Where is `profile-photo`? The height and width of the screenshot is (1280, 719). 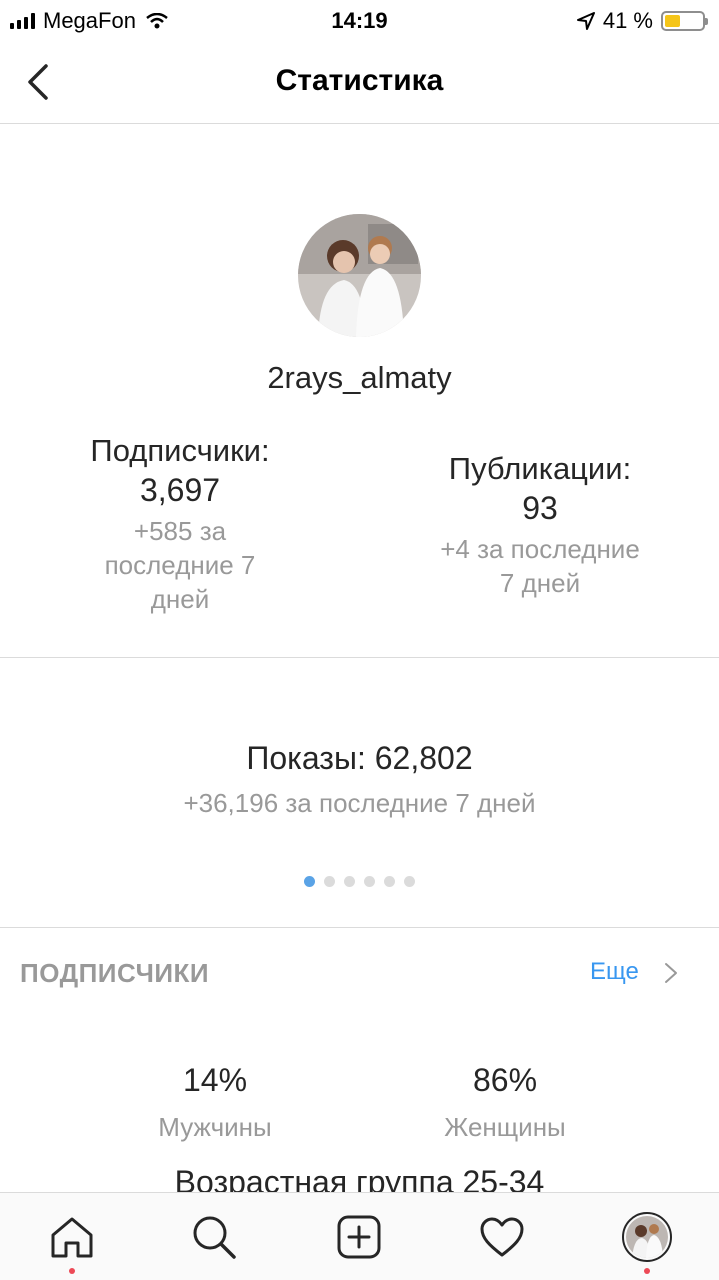
profile-photo is located at coordinates (359, 275).